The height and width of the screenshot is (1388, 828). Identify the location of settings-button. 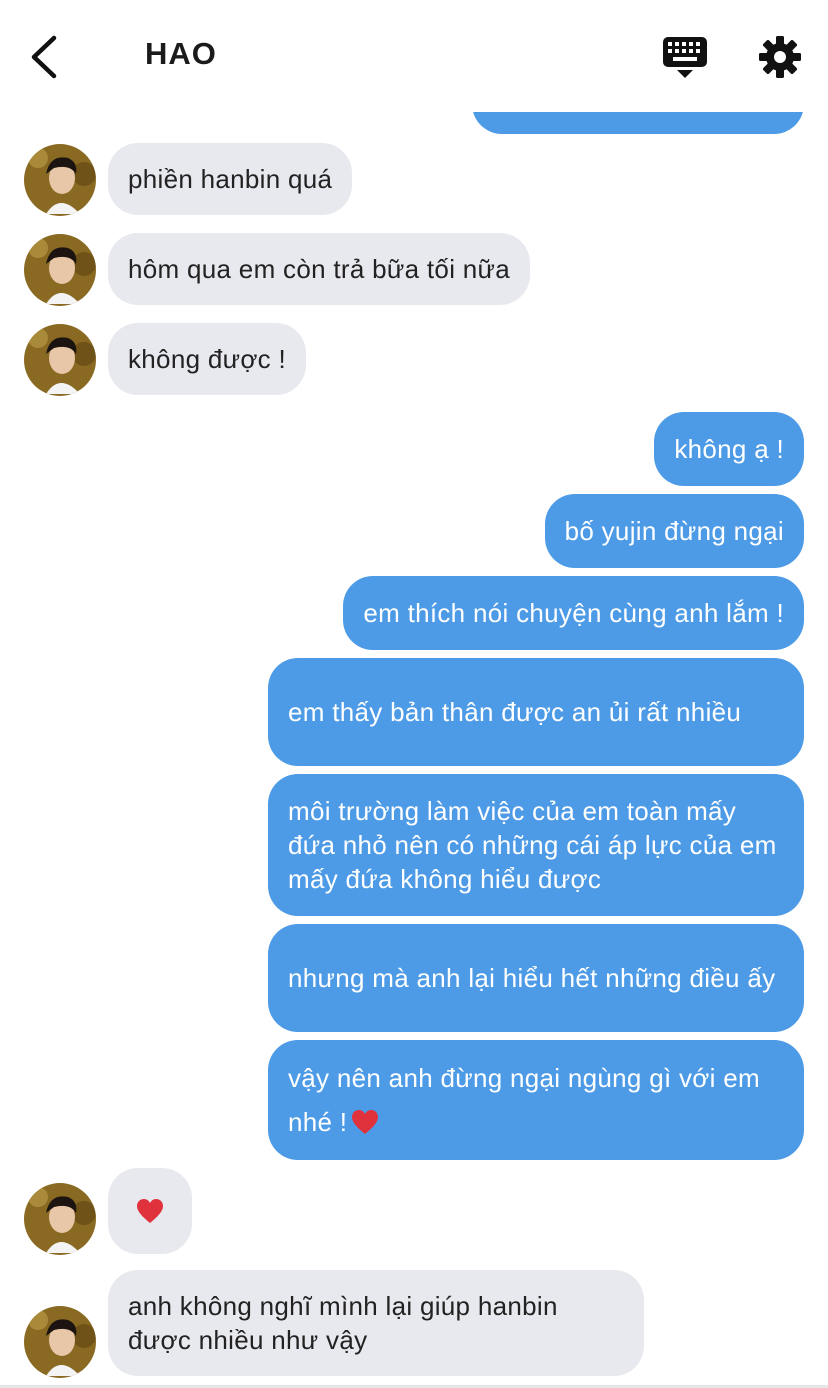
(780, 57).